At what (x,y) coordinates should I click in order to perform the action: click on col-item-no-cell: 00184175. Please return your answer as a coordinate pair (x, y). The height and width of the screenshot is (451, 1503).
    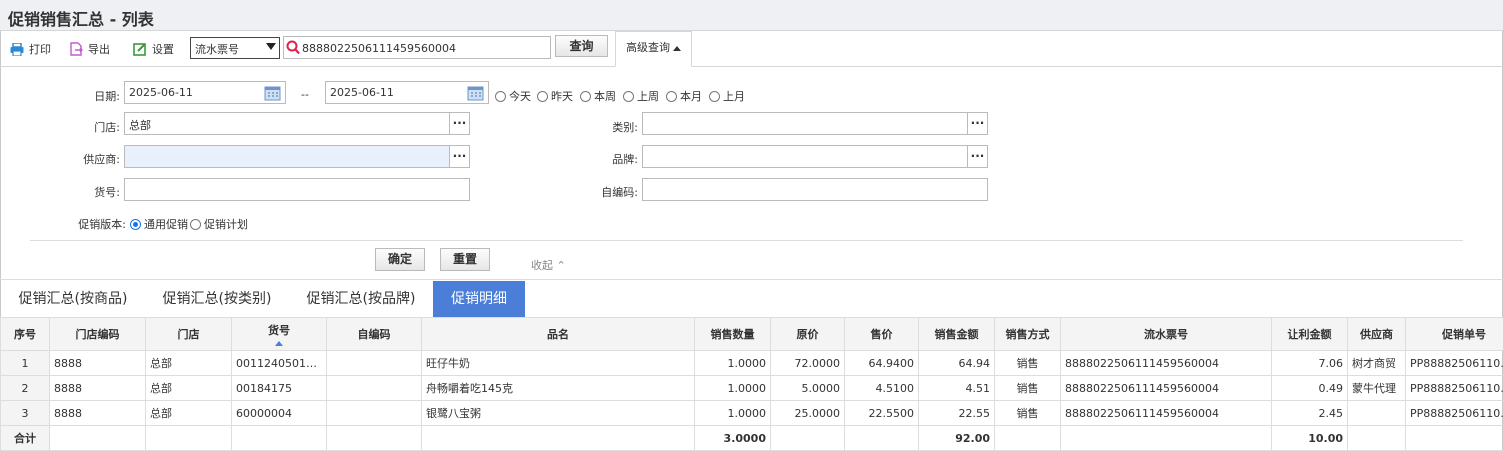
    Looking at the image, I should click on (279, 388).